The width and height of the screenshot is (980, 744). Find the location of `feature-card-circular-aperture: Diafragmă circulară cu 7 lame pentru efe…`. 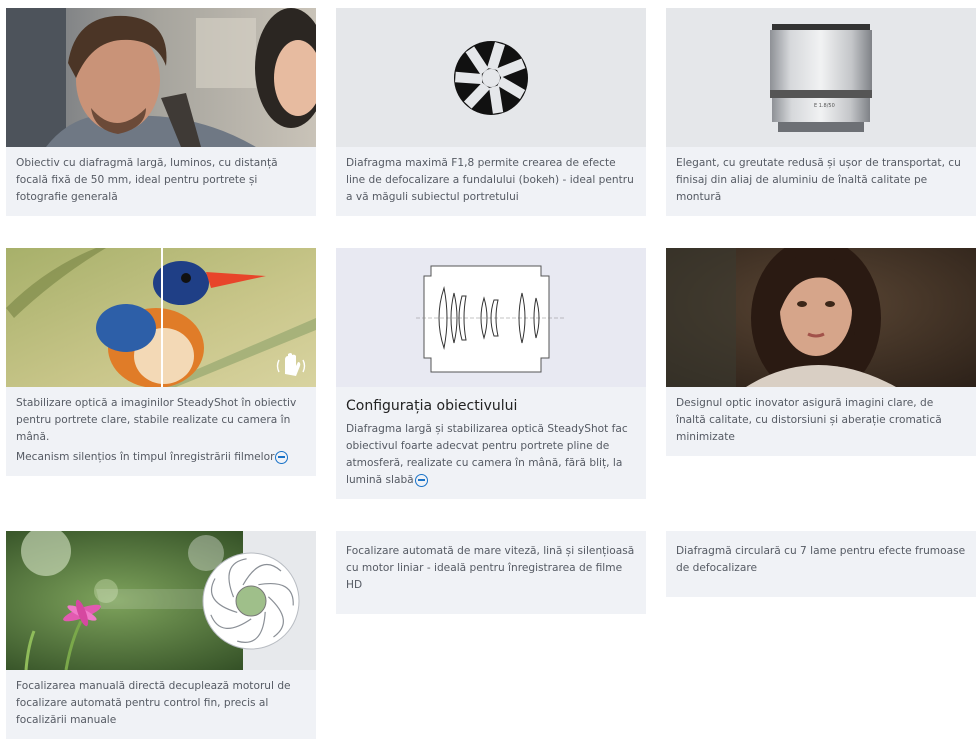

feature-card-circular-aperture: Diafragmă circulară cu 7 lame pentru efe… is located at coordinates (821, 564).